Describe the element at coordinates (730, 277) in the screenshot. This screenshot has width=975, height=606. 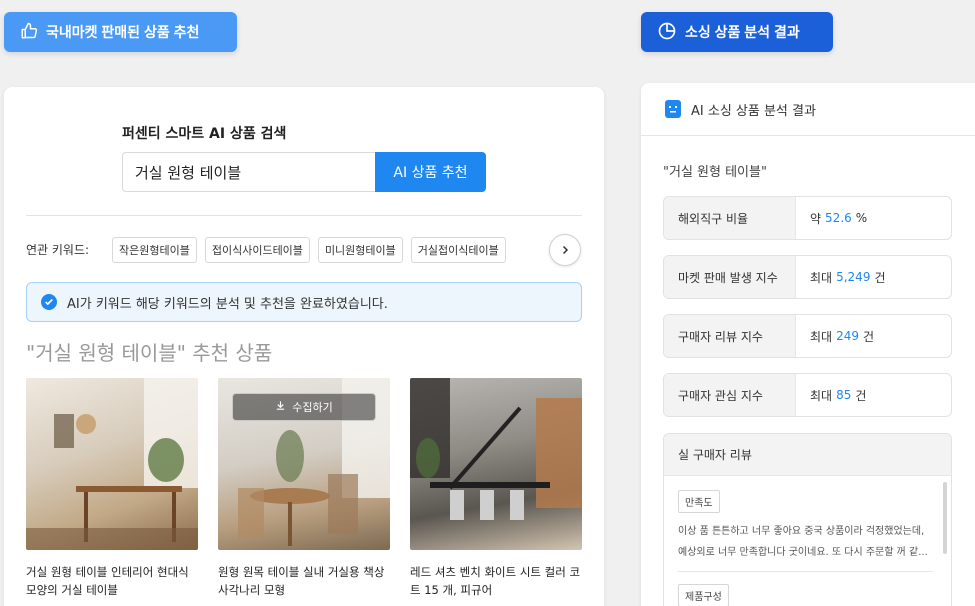
I see `metric-label: 마켓 판매 발생 지수` at that location.